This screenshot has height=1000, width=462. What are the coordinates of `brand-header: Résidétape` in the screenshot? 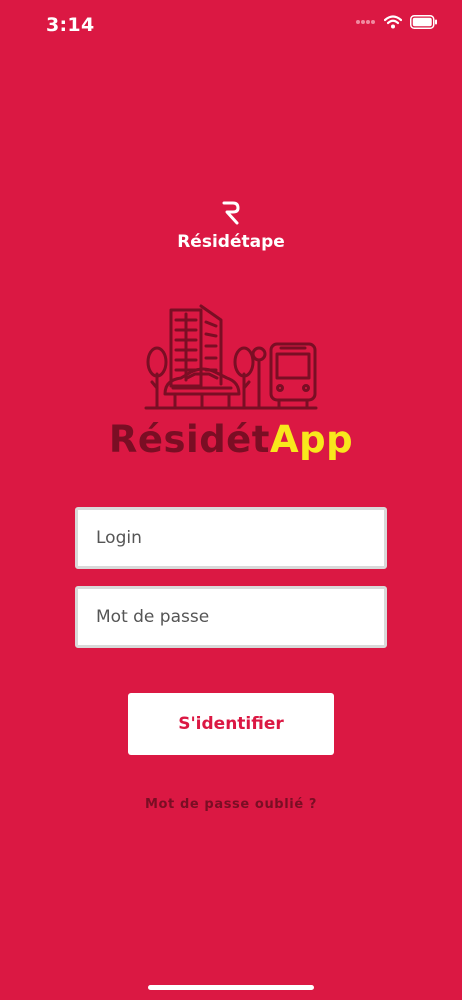 It's located at (231, 226).